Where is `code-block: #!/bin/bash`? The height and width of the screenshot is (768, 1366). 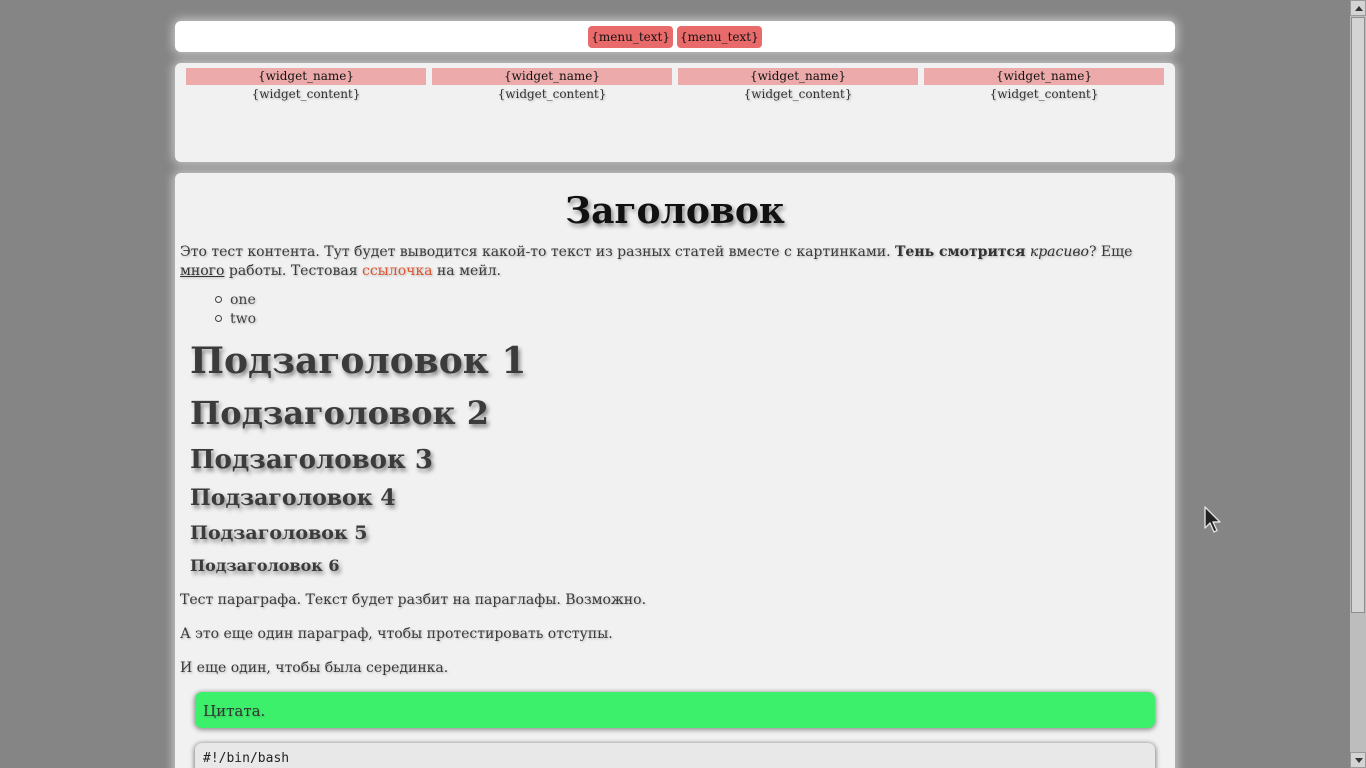 code-block: #!/bin/bash is located at coordinates (675, 755).